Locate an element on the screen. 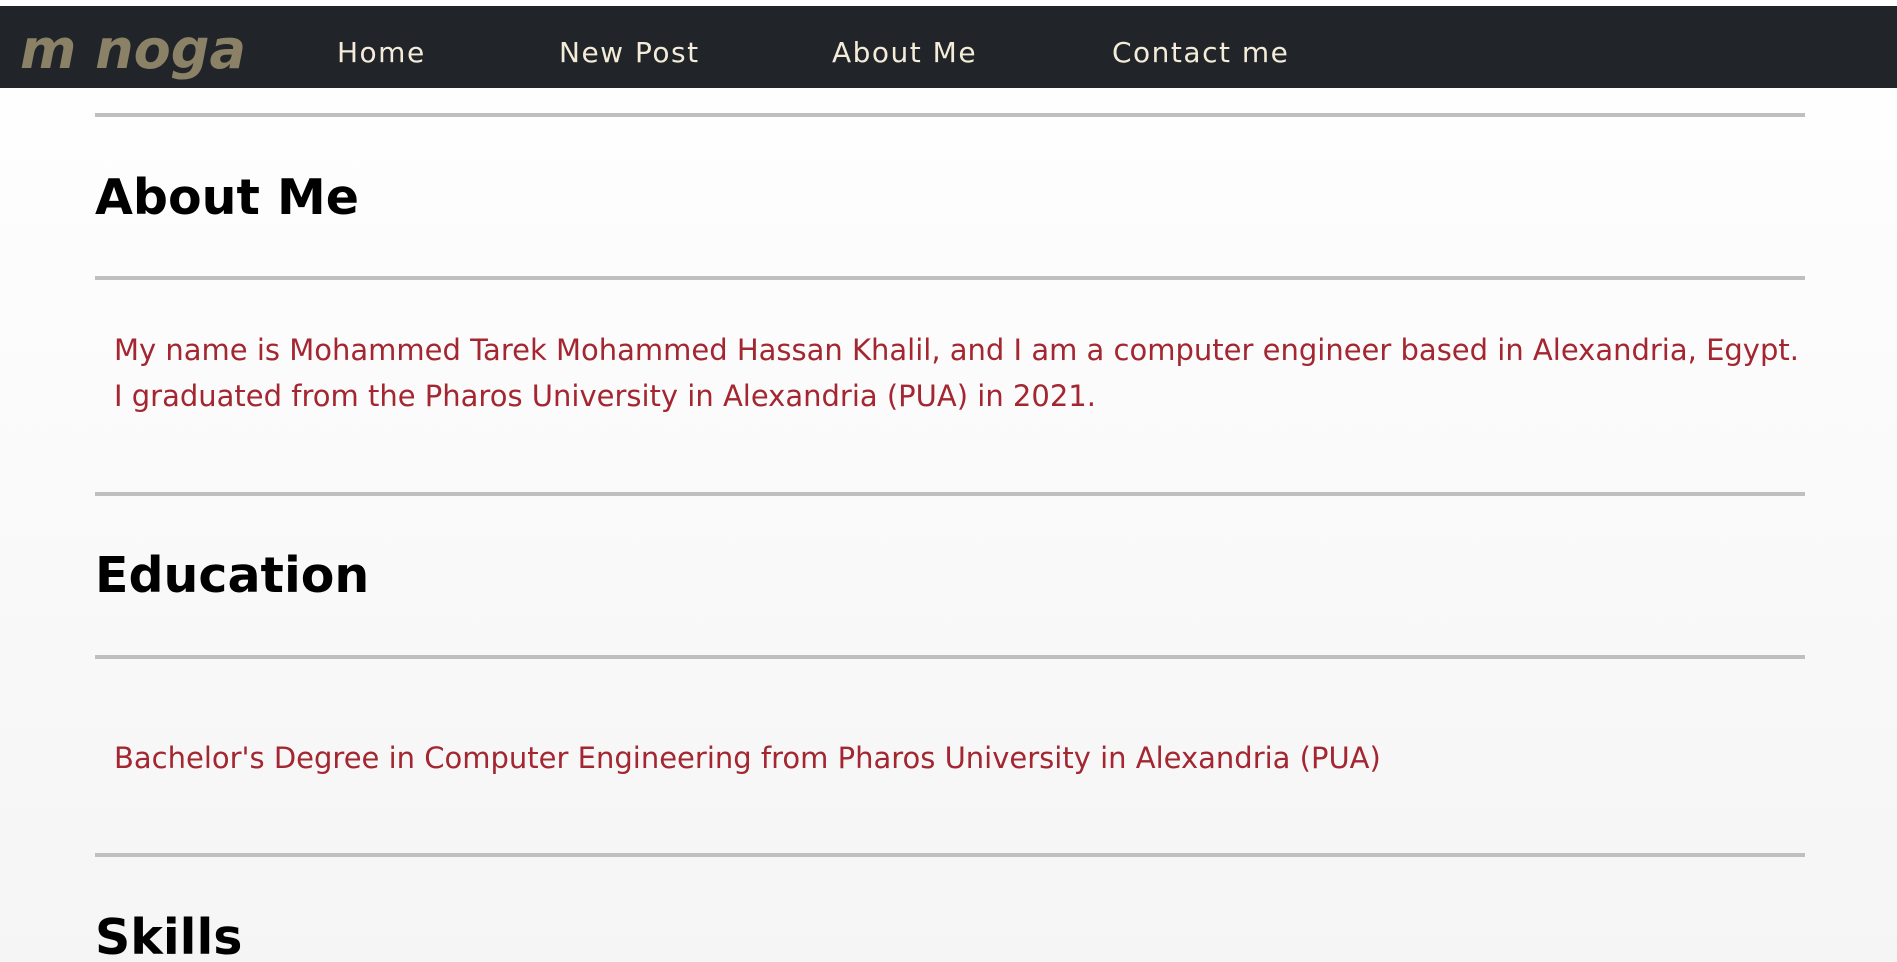 The height and width of the screenshot is (962, 1897). brand-logo-text: m noga is located at coordinates (133, 50).